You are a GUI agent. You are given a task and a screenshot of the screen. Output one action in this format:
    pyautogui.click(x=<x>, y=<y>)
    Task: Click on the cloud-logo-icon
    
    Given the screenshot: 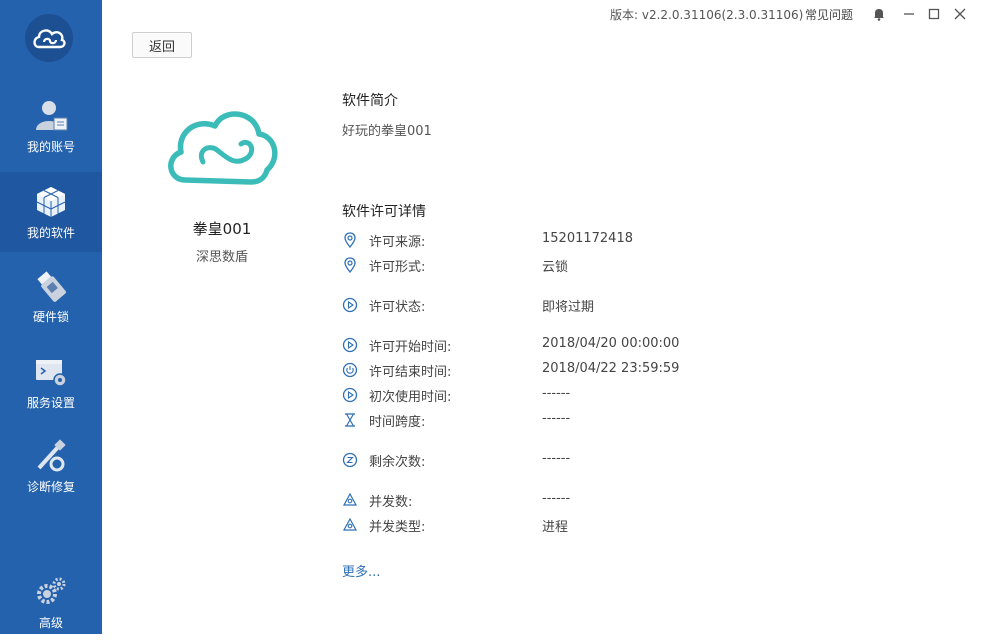 What is the action you would take?
    pyautogui.click(x=49, y=39)
    